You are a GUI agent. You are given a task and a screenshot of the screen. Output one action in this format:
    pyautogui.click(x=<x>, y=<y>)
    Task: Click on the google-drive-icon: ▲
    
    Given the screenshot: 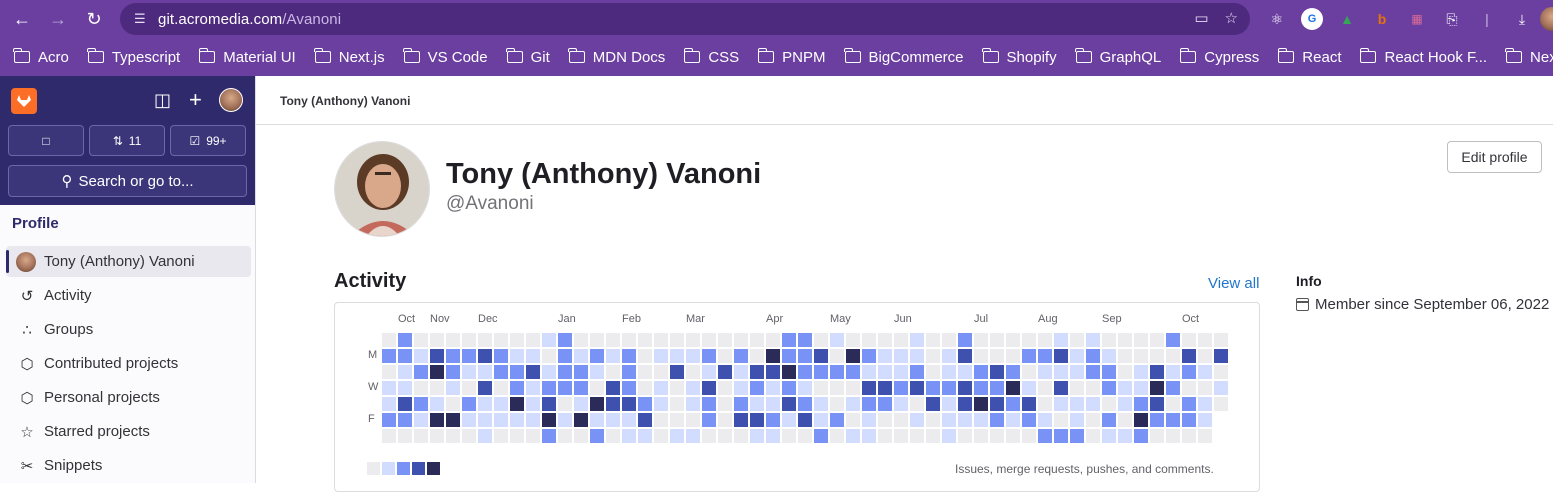 What is the action you would take?
    pyautogui.click(x=1347, y=19)
    